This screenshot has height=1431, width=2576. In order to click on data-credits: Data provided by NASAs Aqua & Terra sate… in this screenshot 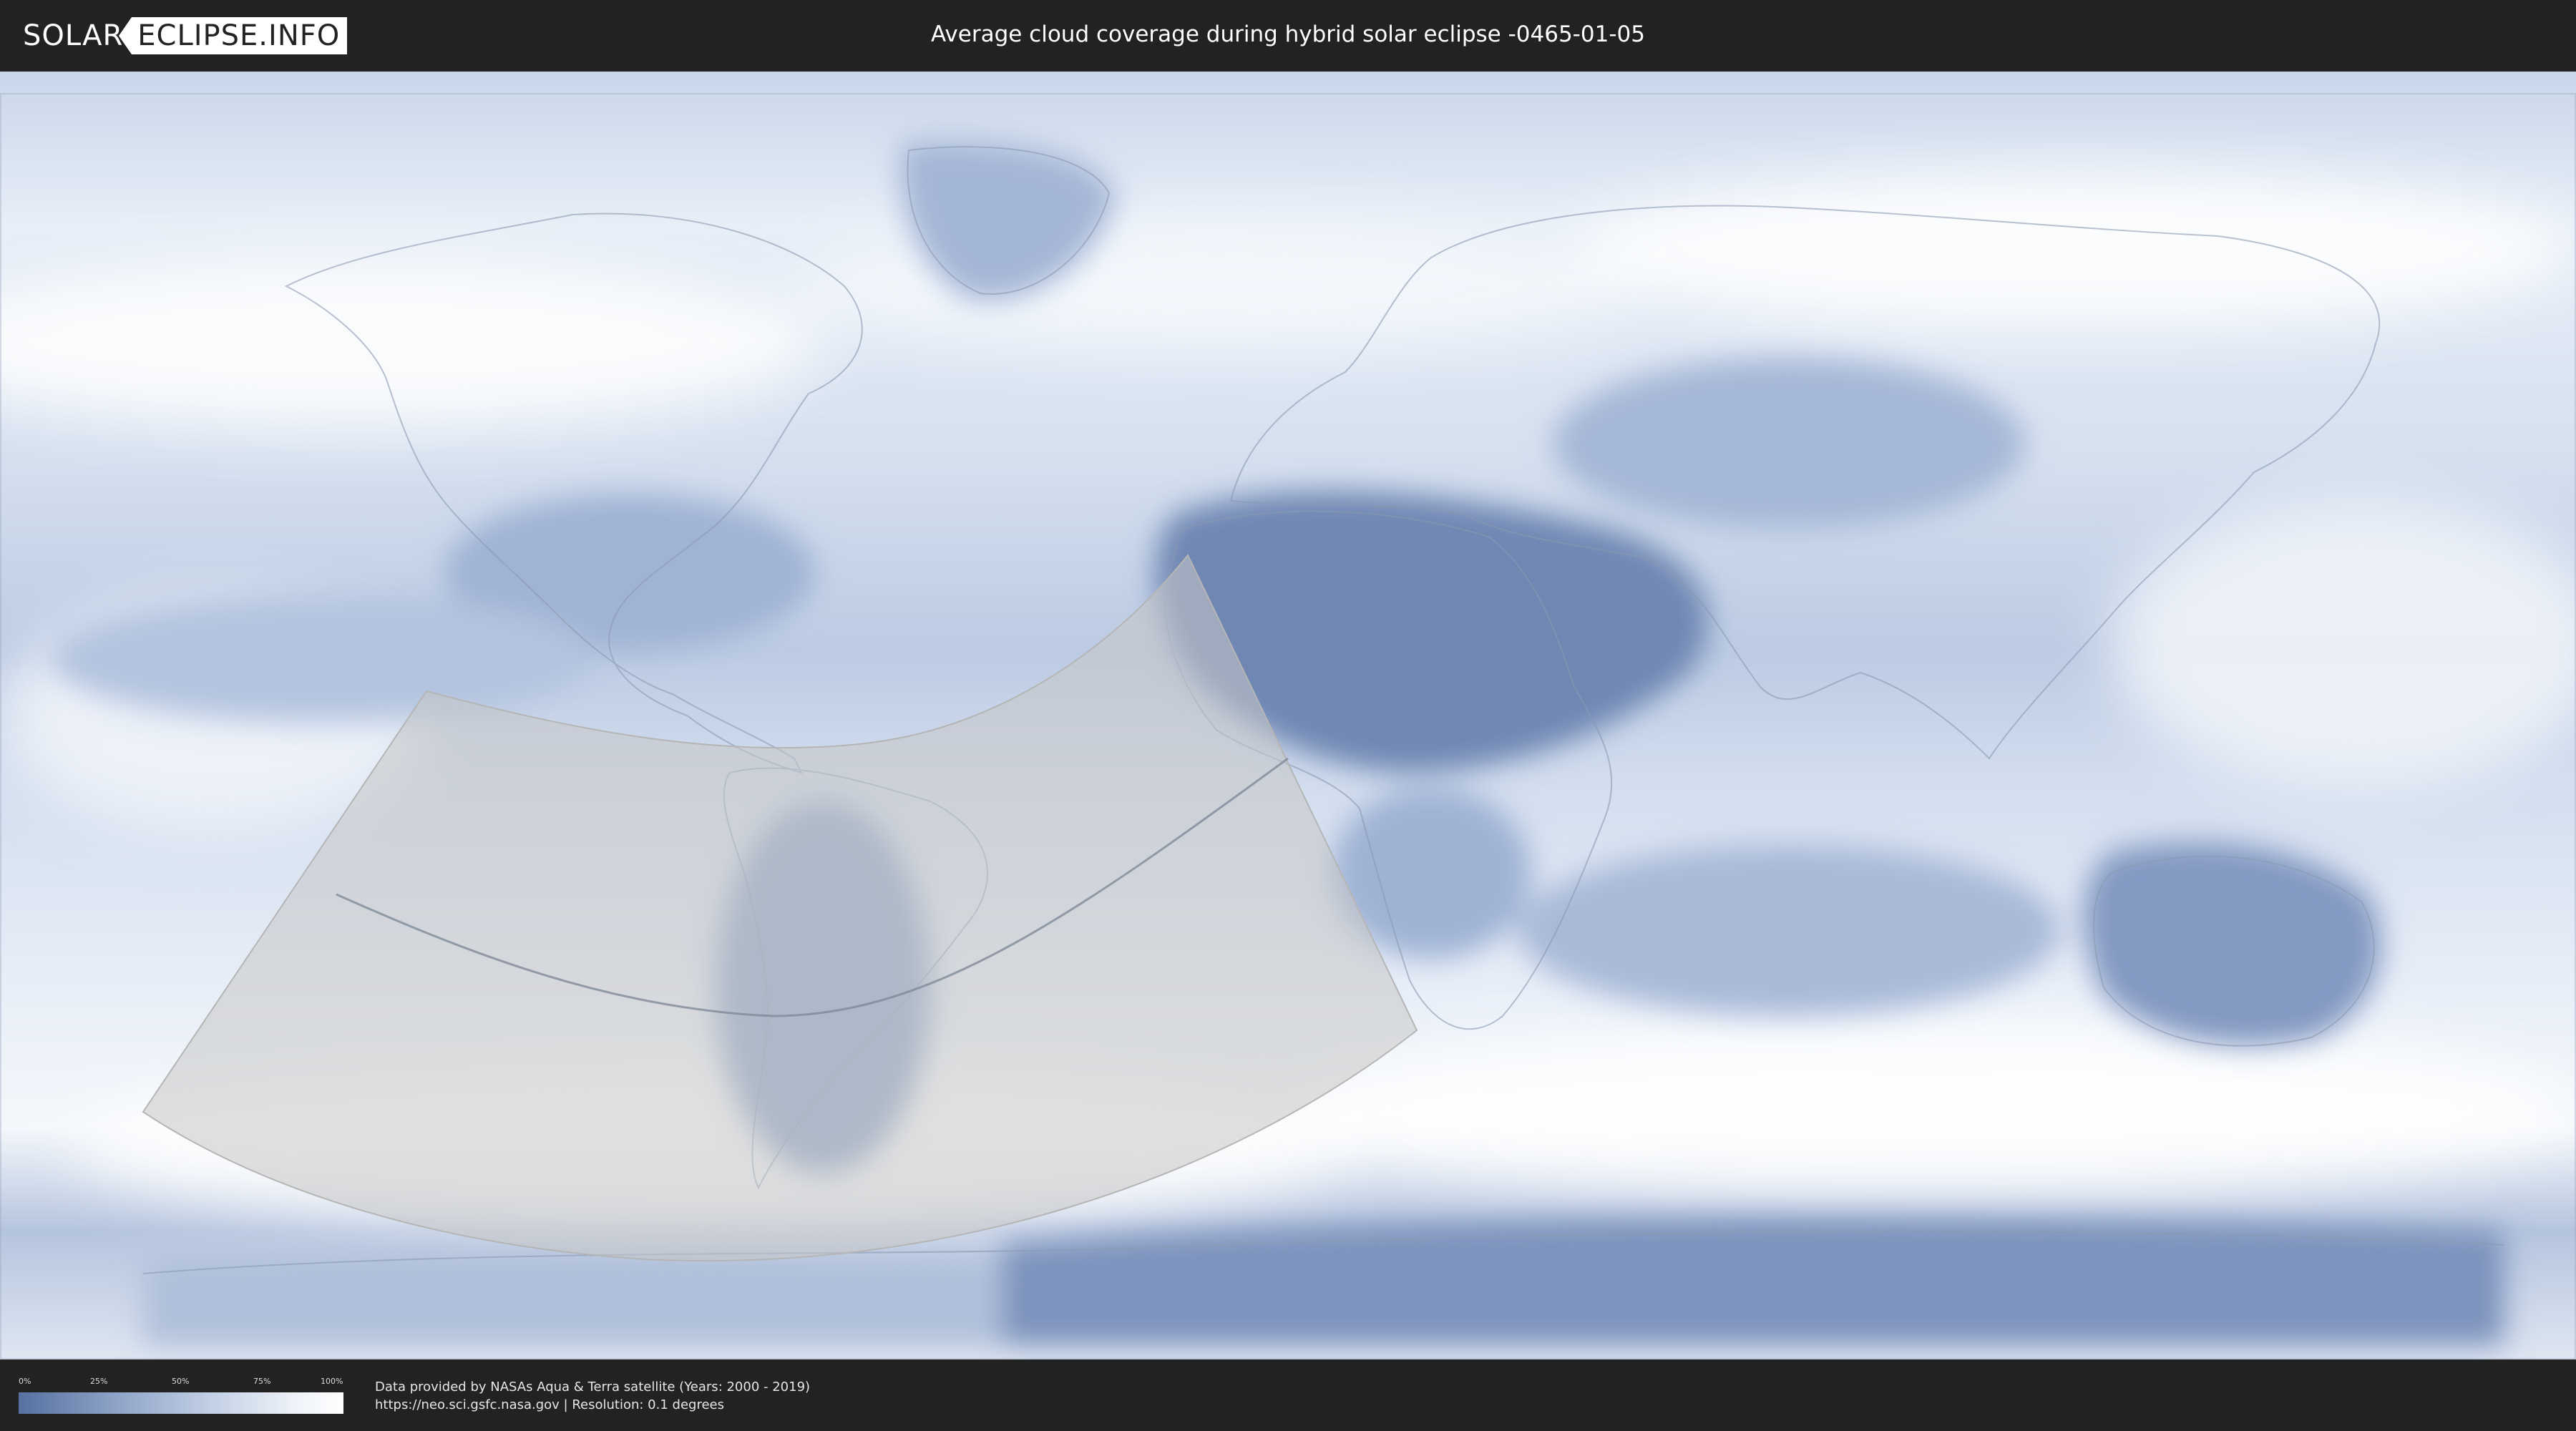, I will do `click(592, 1396)`.